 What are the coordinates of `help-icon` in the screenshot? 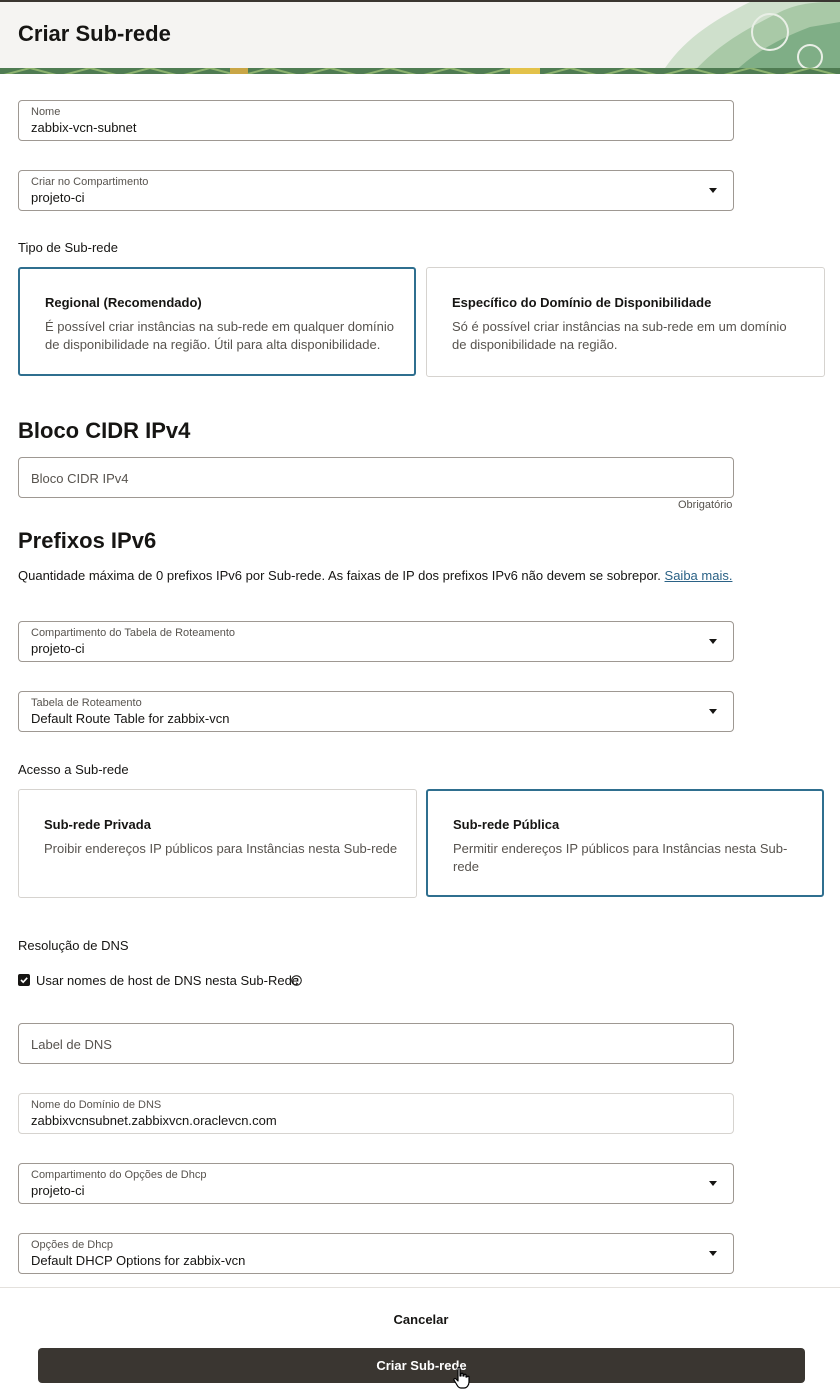 It's located at (296, 980).